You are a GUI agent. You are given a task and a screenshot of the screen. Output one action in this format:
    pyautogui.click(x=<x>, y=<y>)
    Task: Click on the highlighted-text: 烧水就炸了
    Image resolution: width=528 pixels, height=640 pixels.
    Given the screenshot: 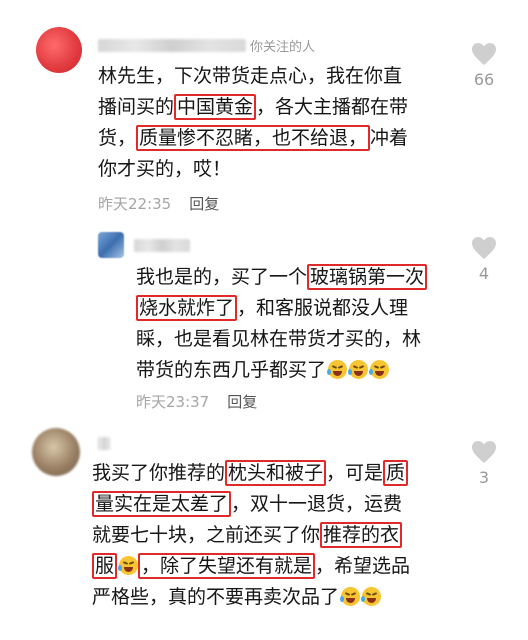 What is the action you would take?
    pyautogui.click(x=187, y=308)
    